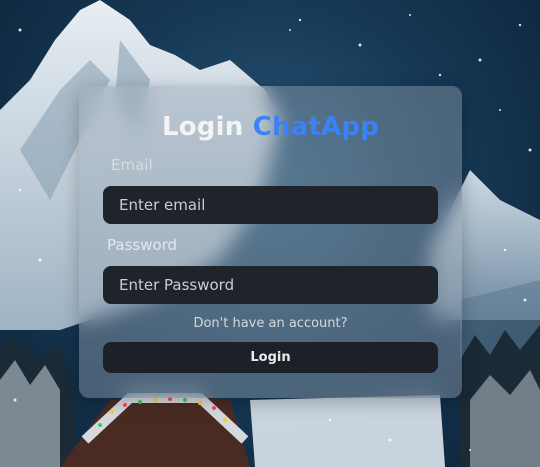 Image resolution: width=540 pixels, height=467 pixels. I want to click on title-prefix: Login, so click(202, 127).